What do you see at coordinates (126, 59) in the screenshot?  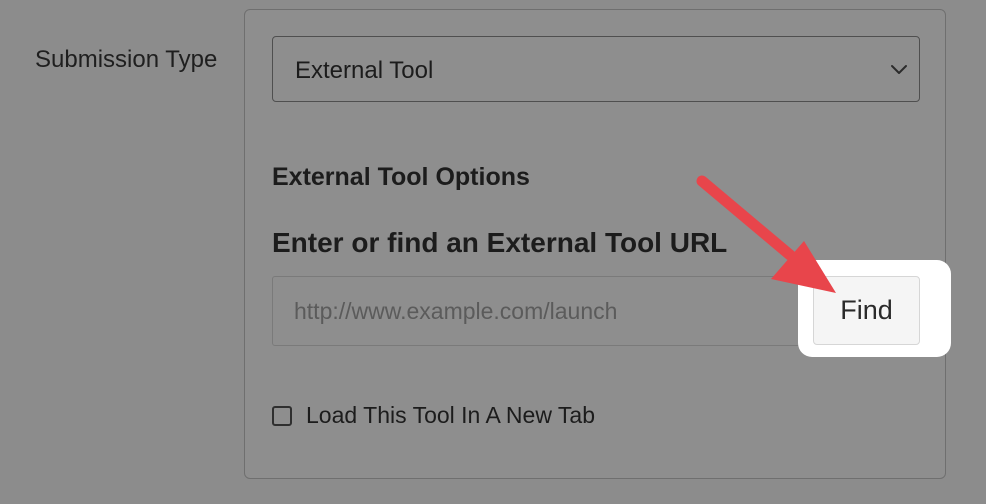 I see `submission-type-label: Submission Type` at bounding box center [126, 59].